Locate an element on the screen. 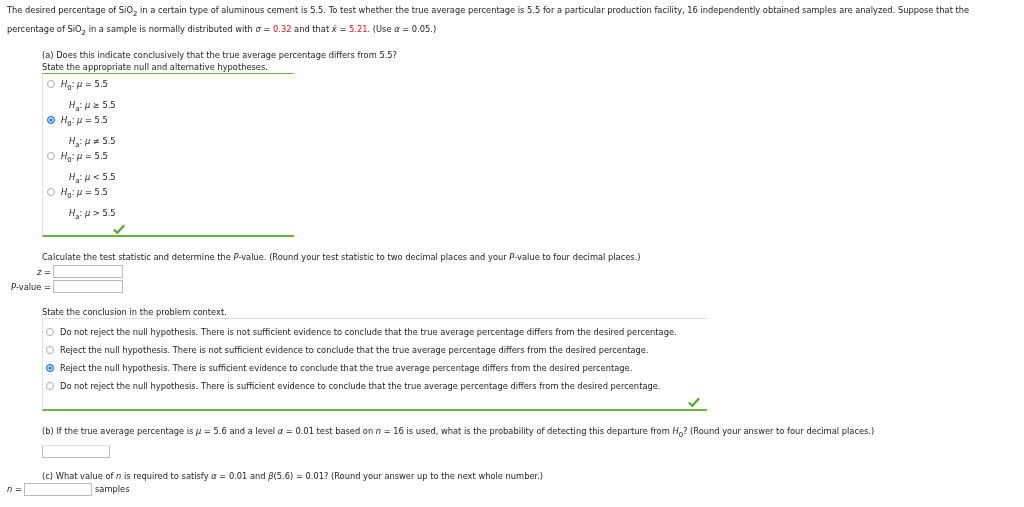 Image resolution: width=1024 pixels, height=507 pixels. alternative-hypothesis: H$_{a}$: μ > 5.5 is located at coordinates (92, 215).